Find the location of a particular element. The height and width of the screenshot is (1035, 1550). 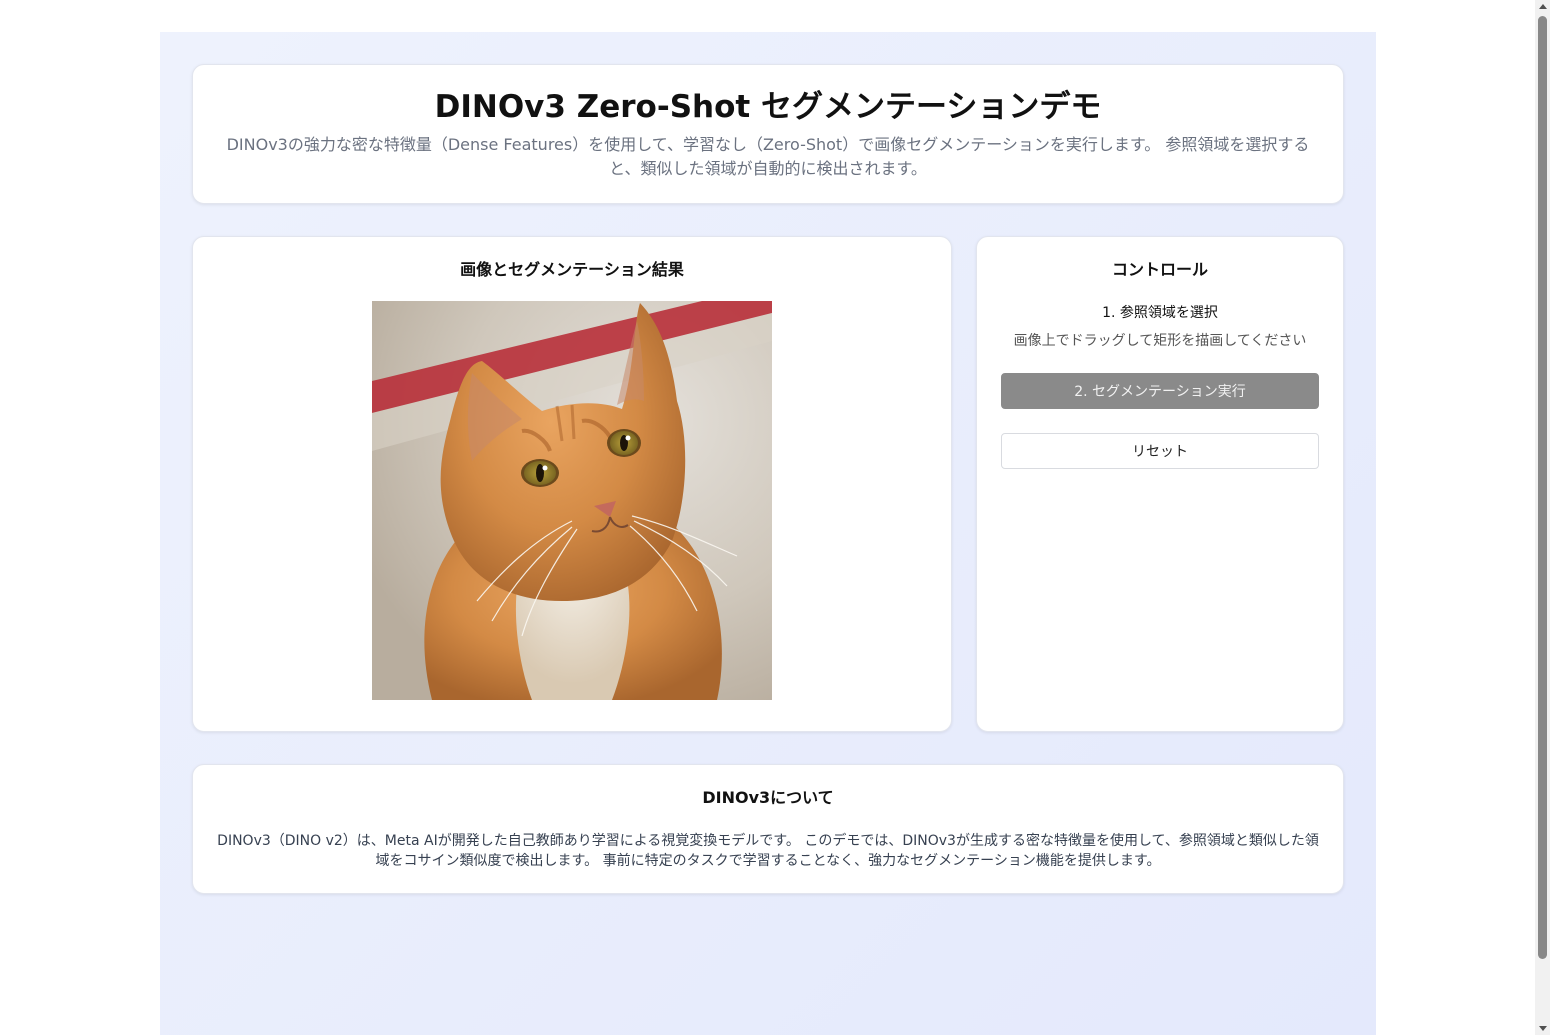

page-title: DINOv3 Zero-Shot セグメンテーションデモ is located at coordinates (768, 107).